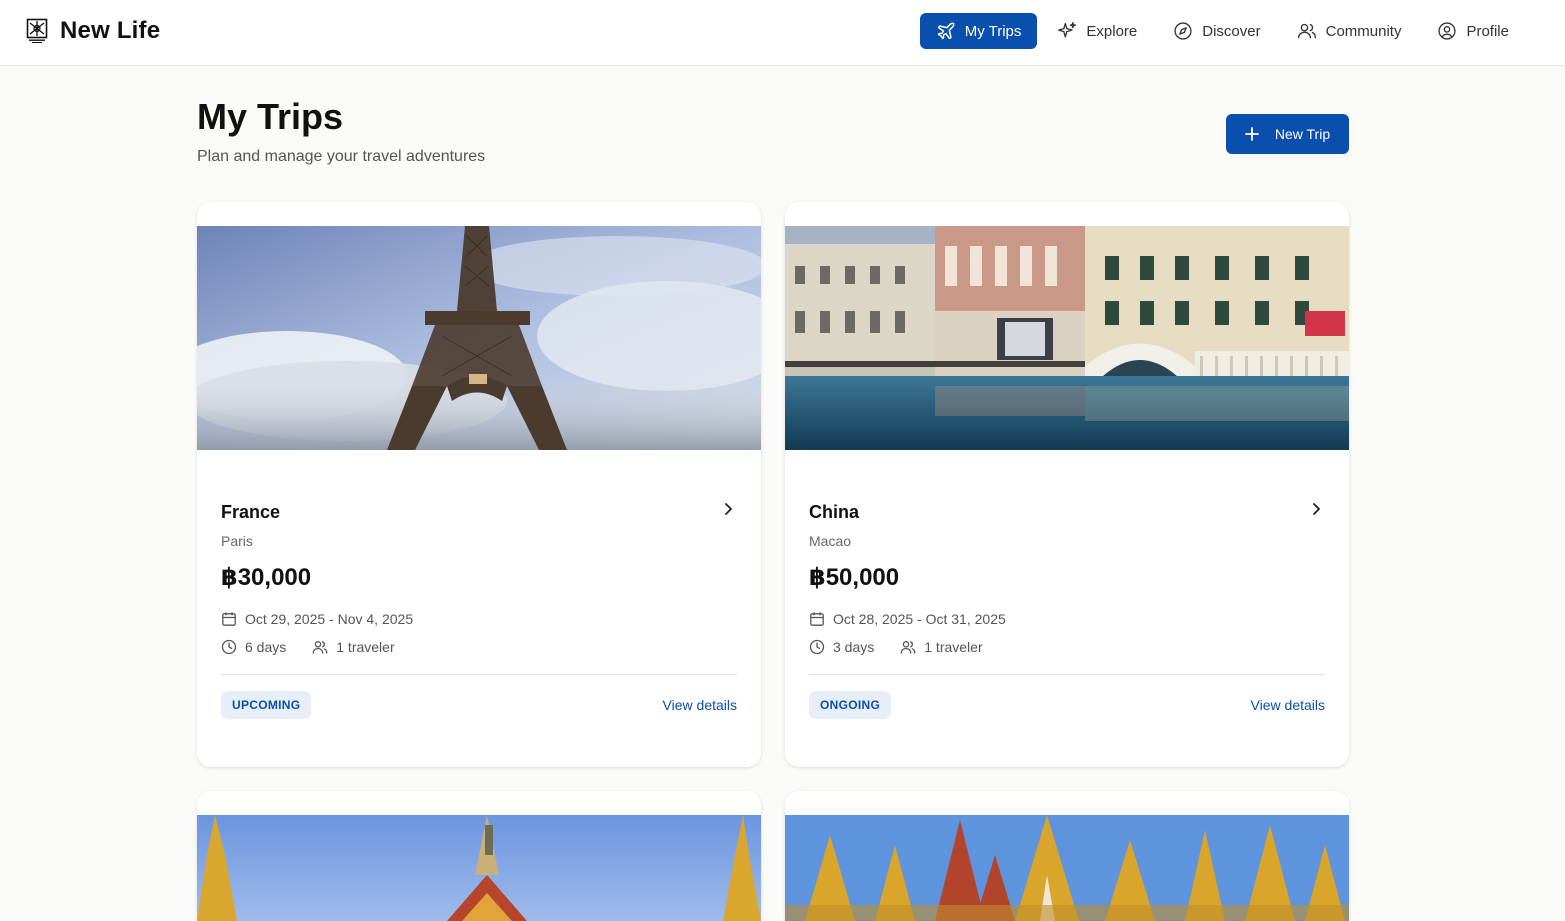 This screenshot has height=921, width=1565. What do you see at coordinates (993, 31) in the screenshot?
I see `nav-label: My Trips` at bounding box center [993, 31].